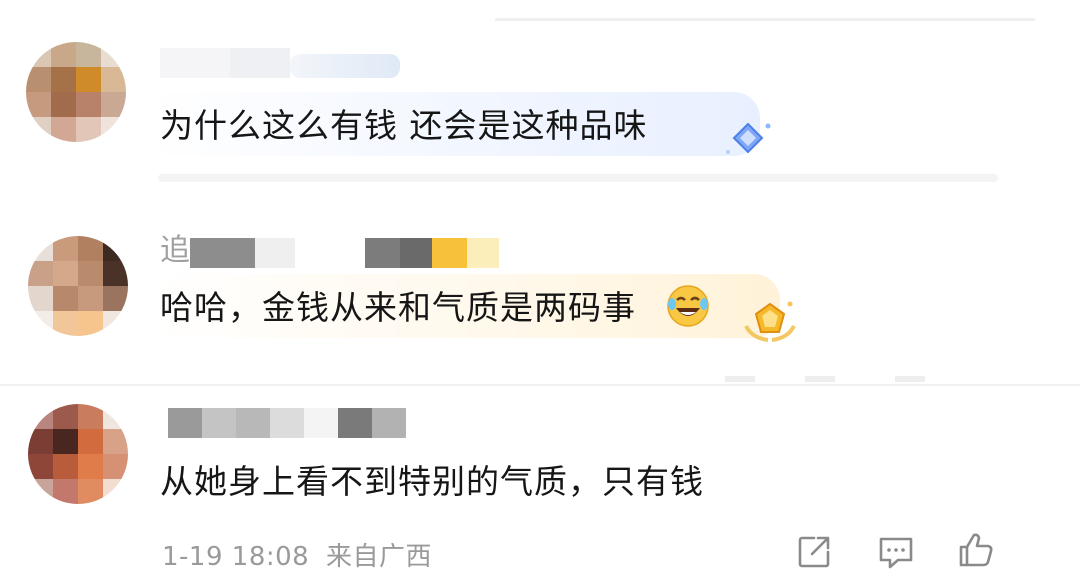  I want to click on username-blurred: 追, so click(329, 251).